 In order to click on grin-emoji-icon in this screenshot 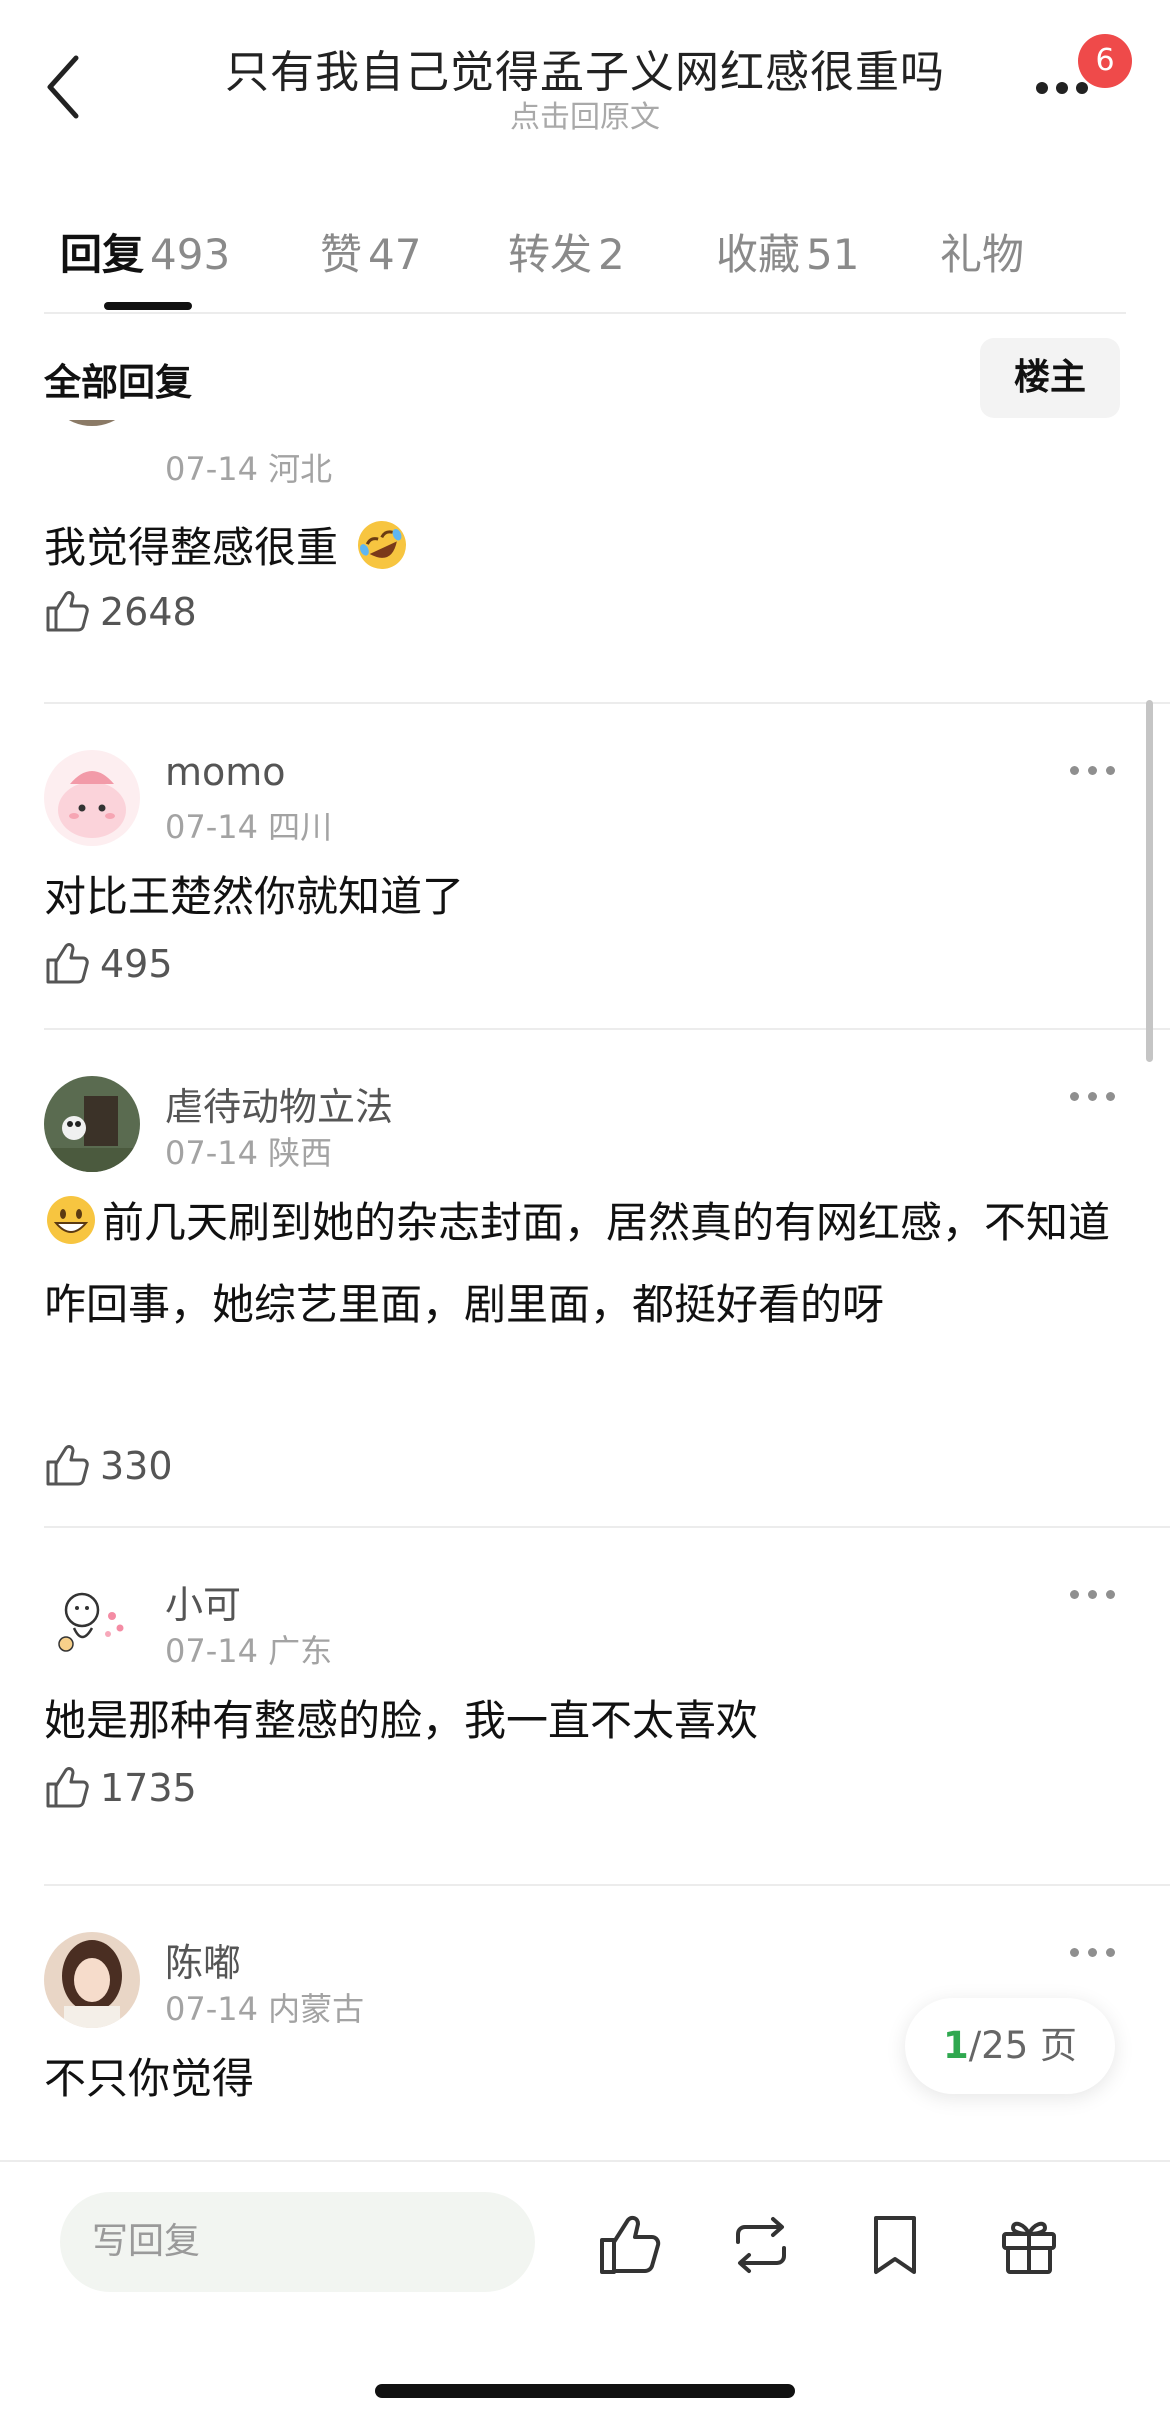, I will do `click(71, 1220)`.